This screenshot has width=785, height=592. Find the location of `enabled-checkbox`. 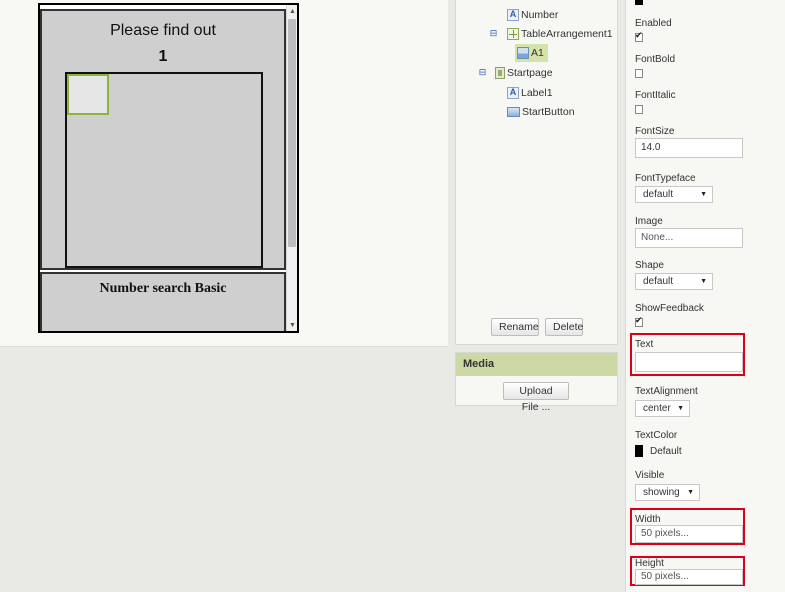

enabled-checkbox is located at coordinates (639, 36).